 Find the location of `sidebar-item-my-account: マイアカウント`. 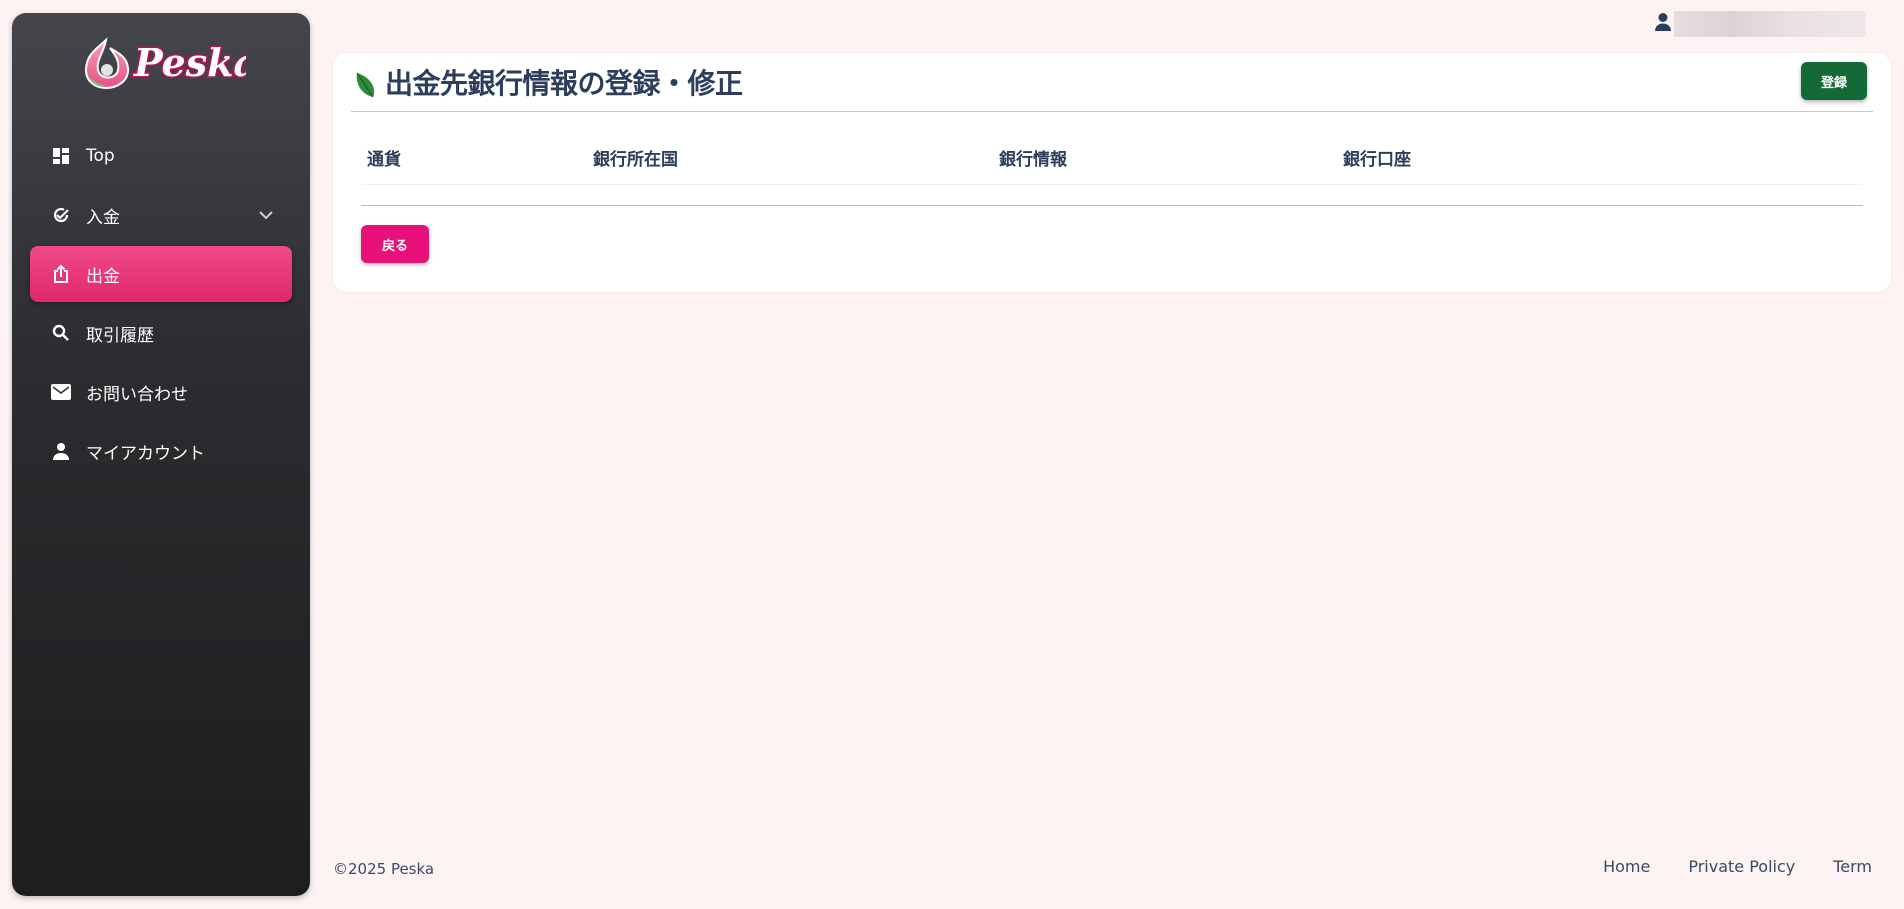

sidebar-item-my-account: マイアカウント is located at coordinates (161, 451).